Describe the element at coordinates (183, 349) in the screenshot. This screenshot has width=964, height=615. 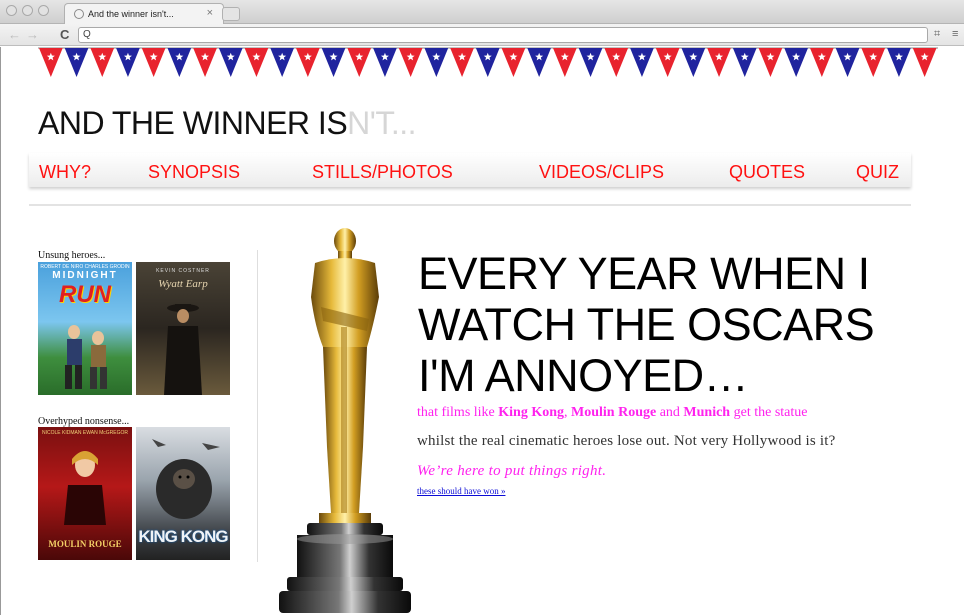
I see `poster-figure` at that location.